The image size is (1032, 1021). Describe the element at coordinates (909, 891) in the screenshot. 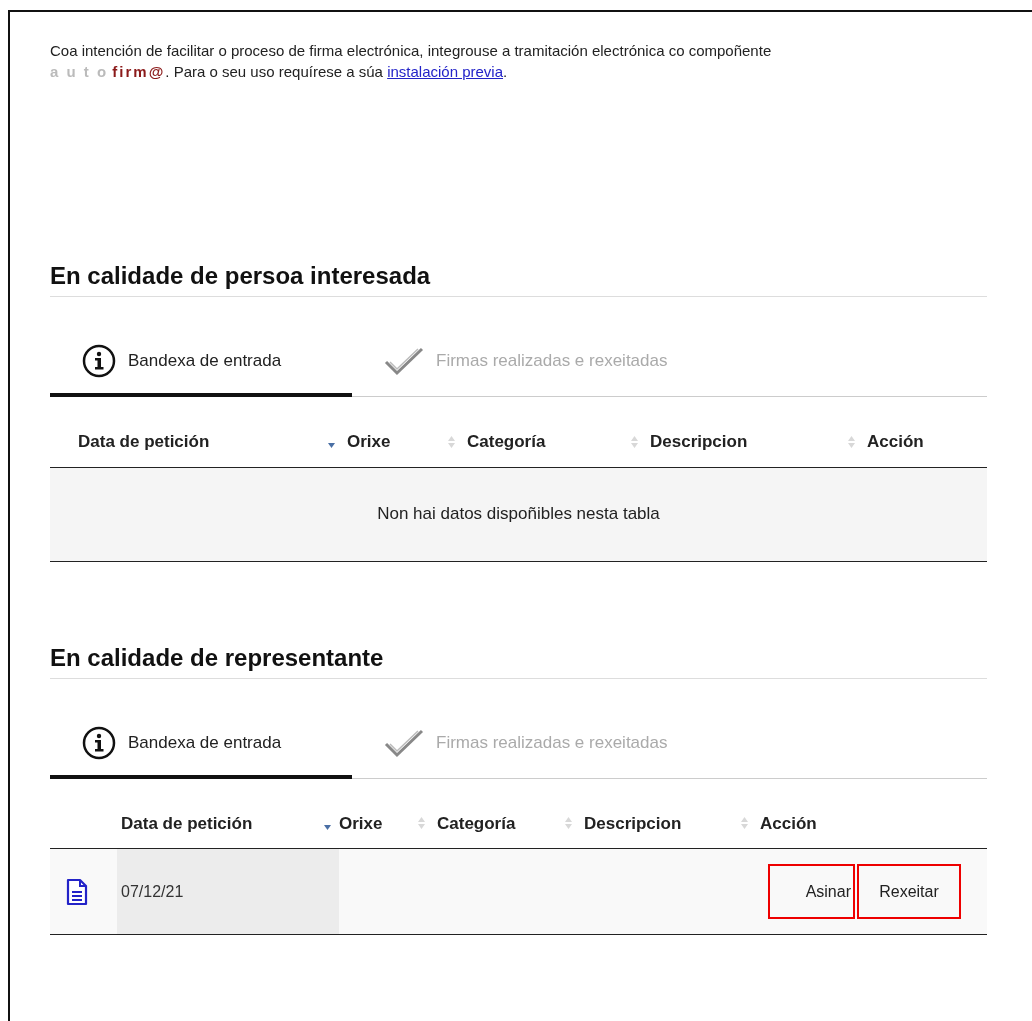

I see `action-button: Rexeitar` at that location.